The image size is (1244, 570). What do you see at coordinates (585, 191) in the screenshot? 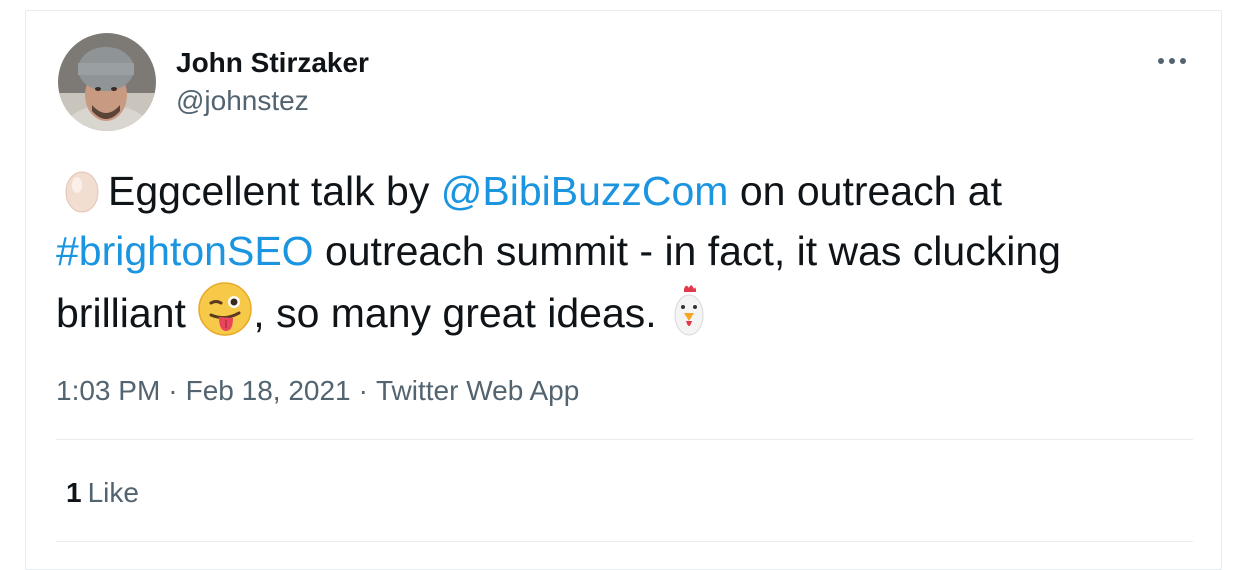
I see `mention-link: @BibiBuzzCom` at bounding box center [585, 191].